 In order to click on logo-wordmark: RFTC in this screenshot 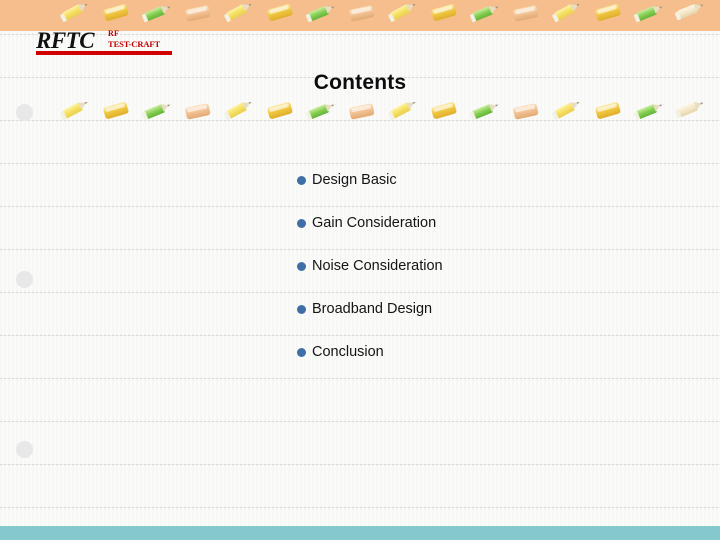, I will do `click(65, 40)`.